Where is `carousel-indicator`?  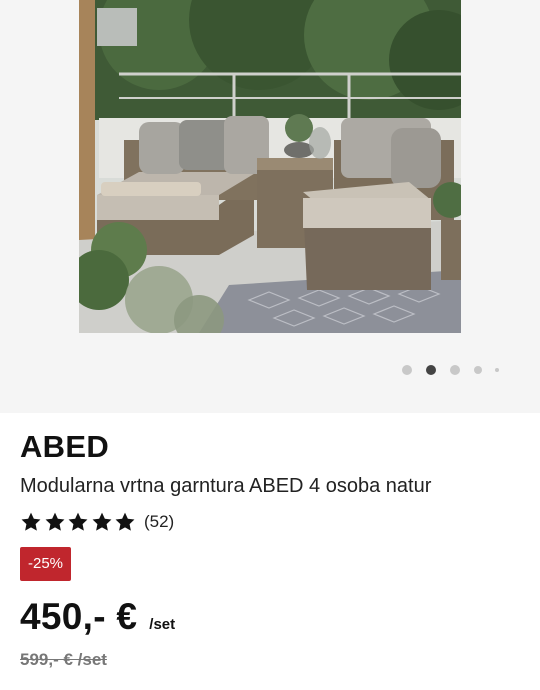 carousel-indicator is located at coordinates (270, 370).